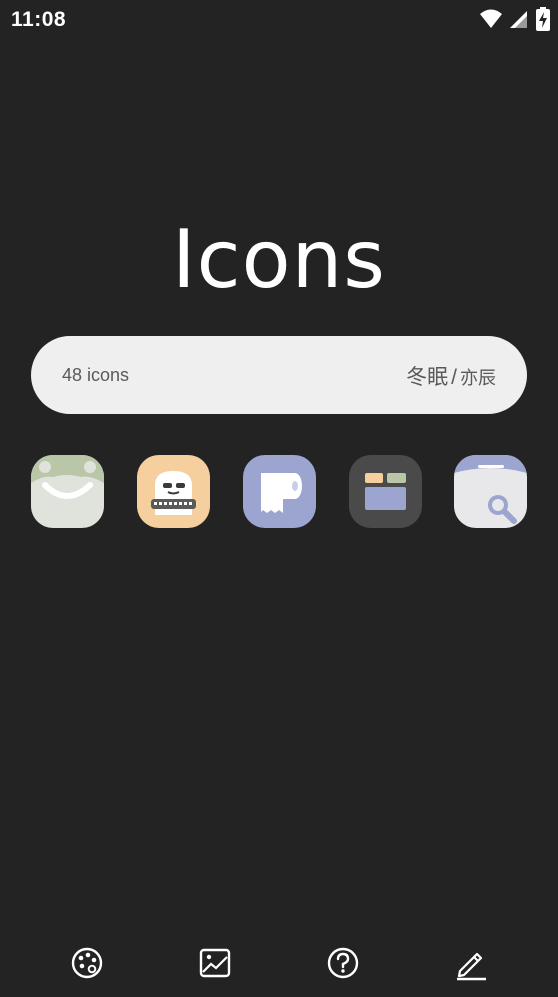 Image resolution: width=558 pixels, height=997 pixels. What do you see at coordinates (279, 259) in the screenshot?
I see `page-title: Icons` at bounding box center [279, 259].